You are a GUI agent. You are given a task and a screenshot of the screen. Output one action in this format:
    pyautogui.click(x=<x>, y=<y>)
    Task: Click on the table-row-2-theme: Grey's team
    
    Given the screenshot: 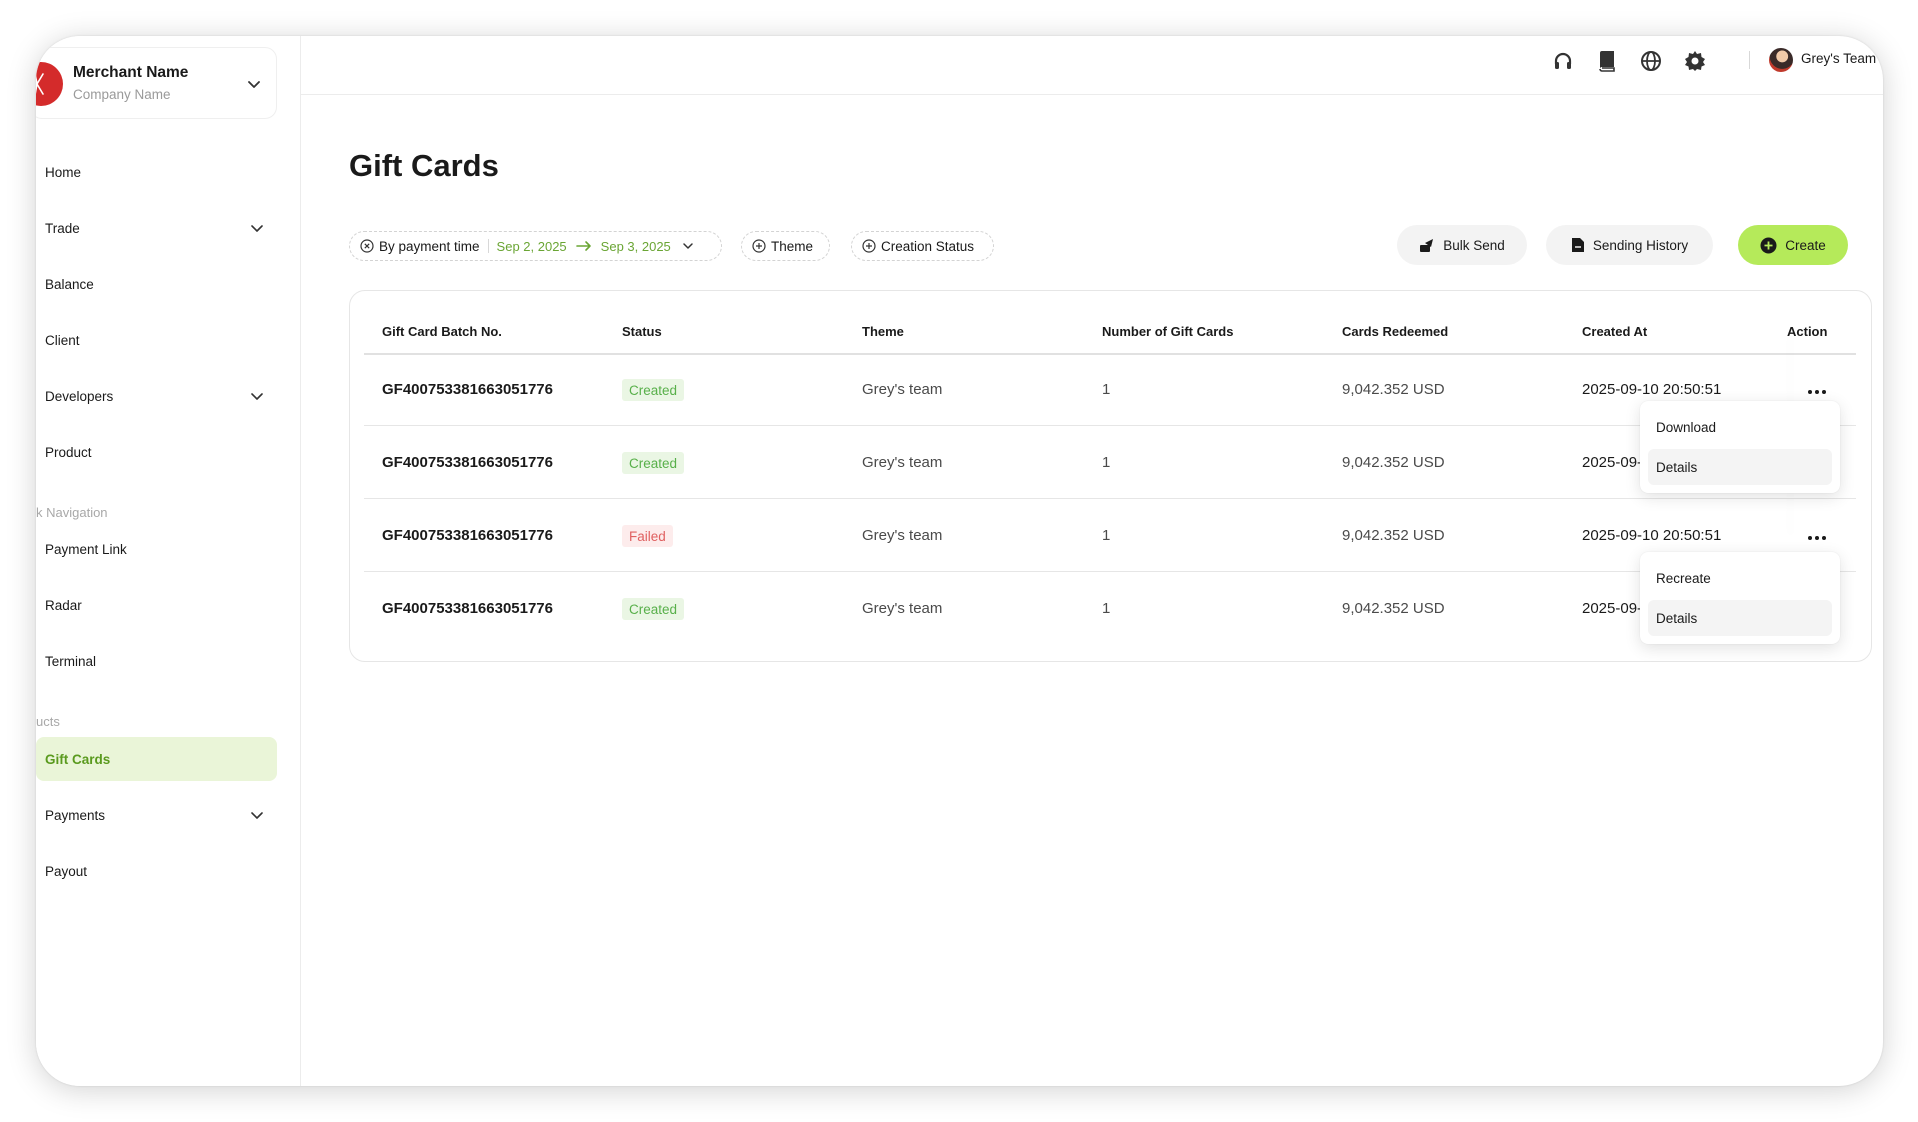 What is the action you would take?
    pyautogui.click(x=902, y=462)
    